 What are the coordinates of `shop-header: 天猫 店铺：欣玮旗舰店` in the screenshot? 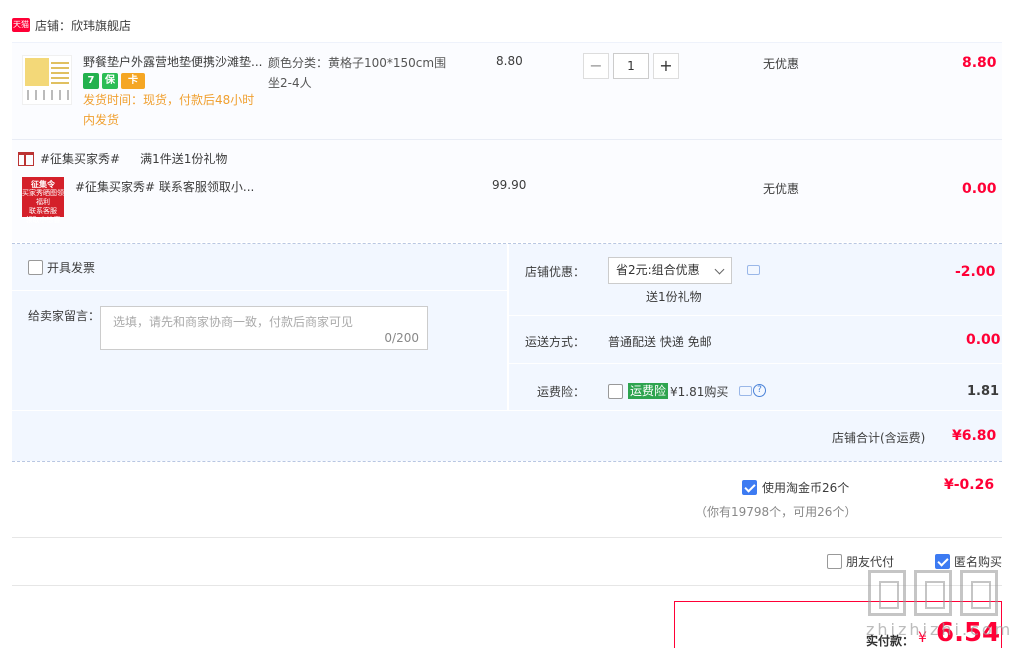 It's located at (71, 25).